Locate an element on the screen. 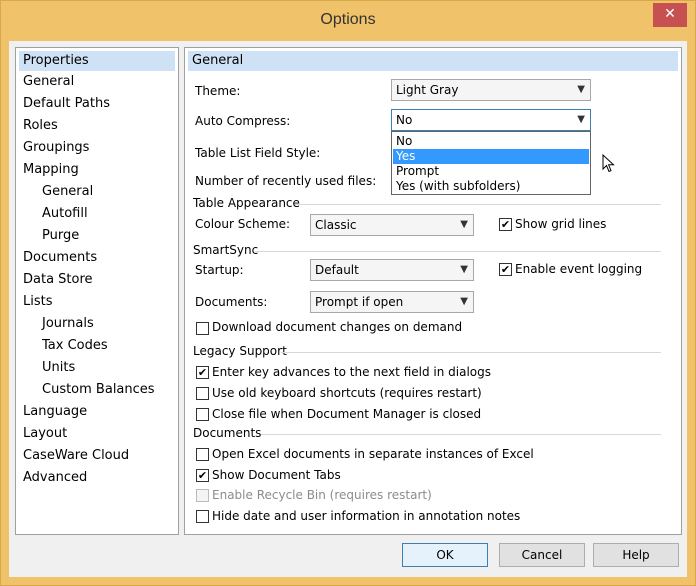  documents-select: Prompt if open ▼ is located at coordinates (392, 302).